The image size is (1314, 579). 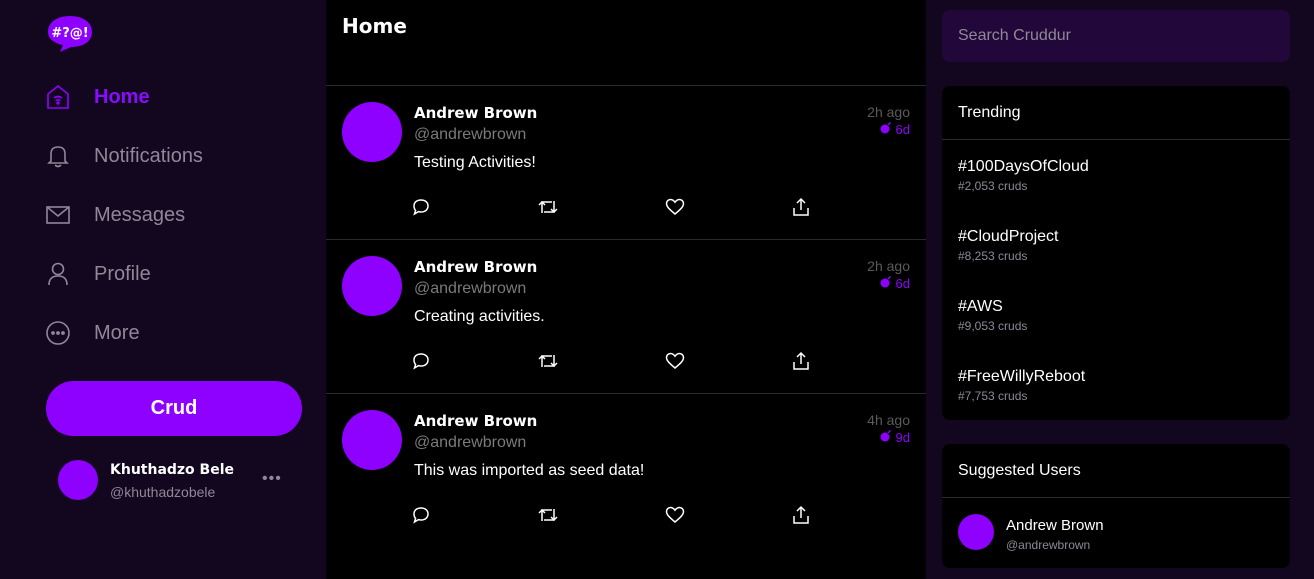 I want to click on current-user-name: Khuthadzo Bele, so click(x=172, y=470).